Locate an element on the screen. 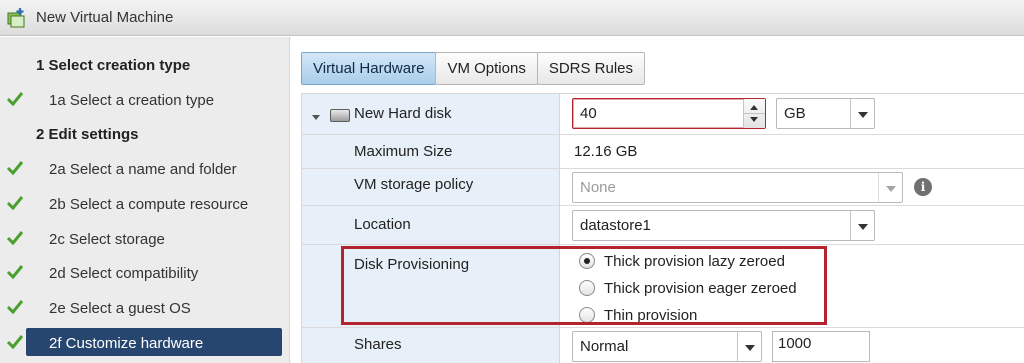 The width and height of the screenshot is (1024, 363). storage-policy-dropdown: None is located at coordinates (737, 187).